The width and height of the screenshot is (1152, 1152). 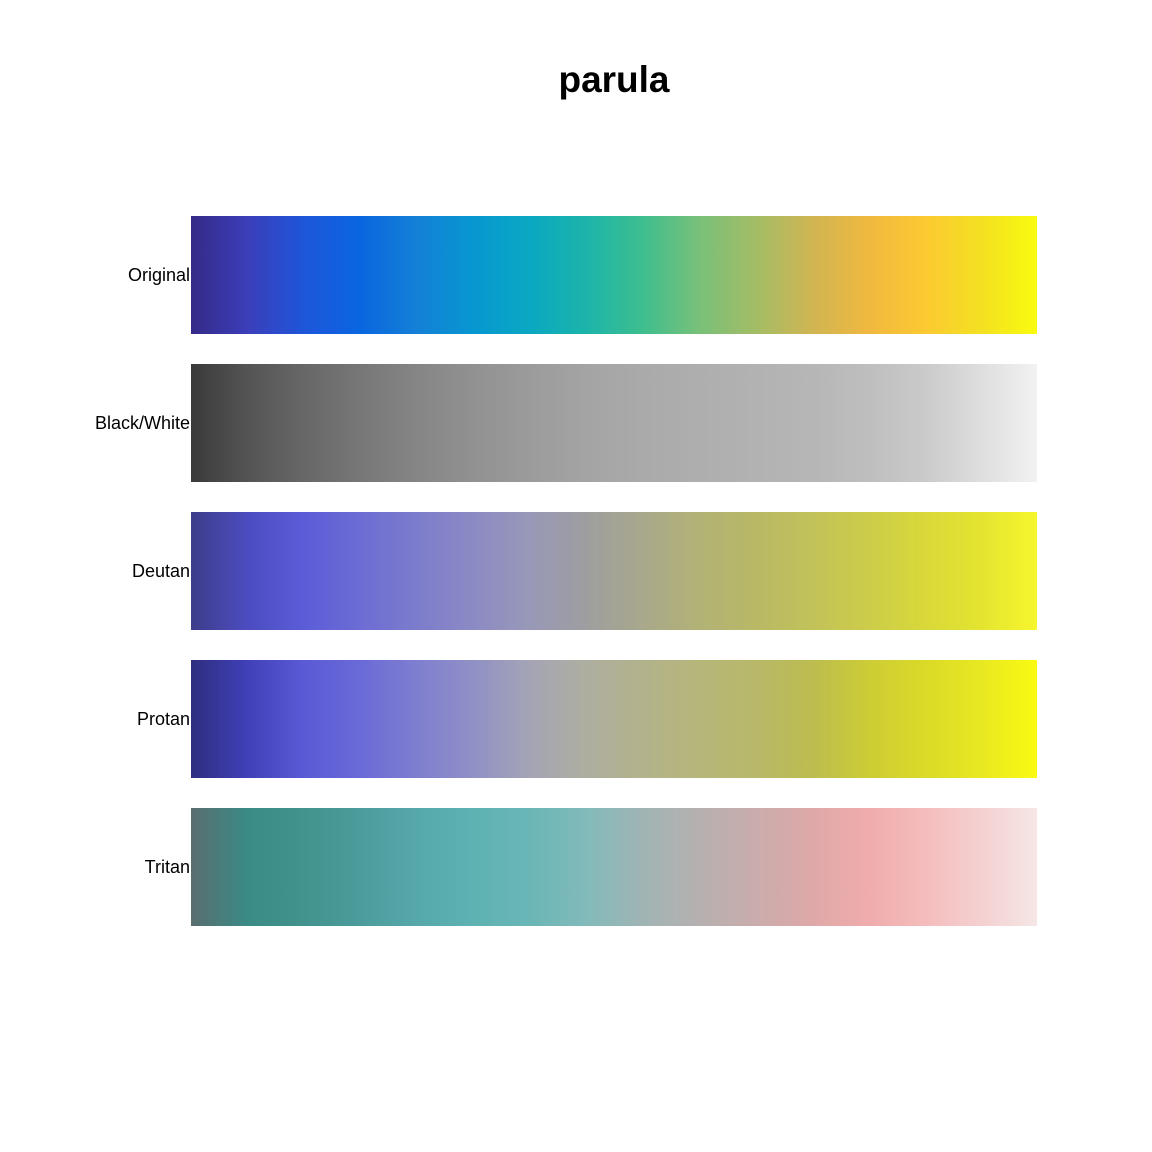 I want to click on row-label: Tritan, so click(x=167, y=867).